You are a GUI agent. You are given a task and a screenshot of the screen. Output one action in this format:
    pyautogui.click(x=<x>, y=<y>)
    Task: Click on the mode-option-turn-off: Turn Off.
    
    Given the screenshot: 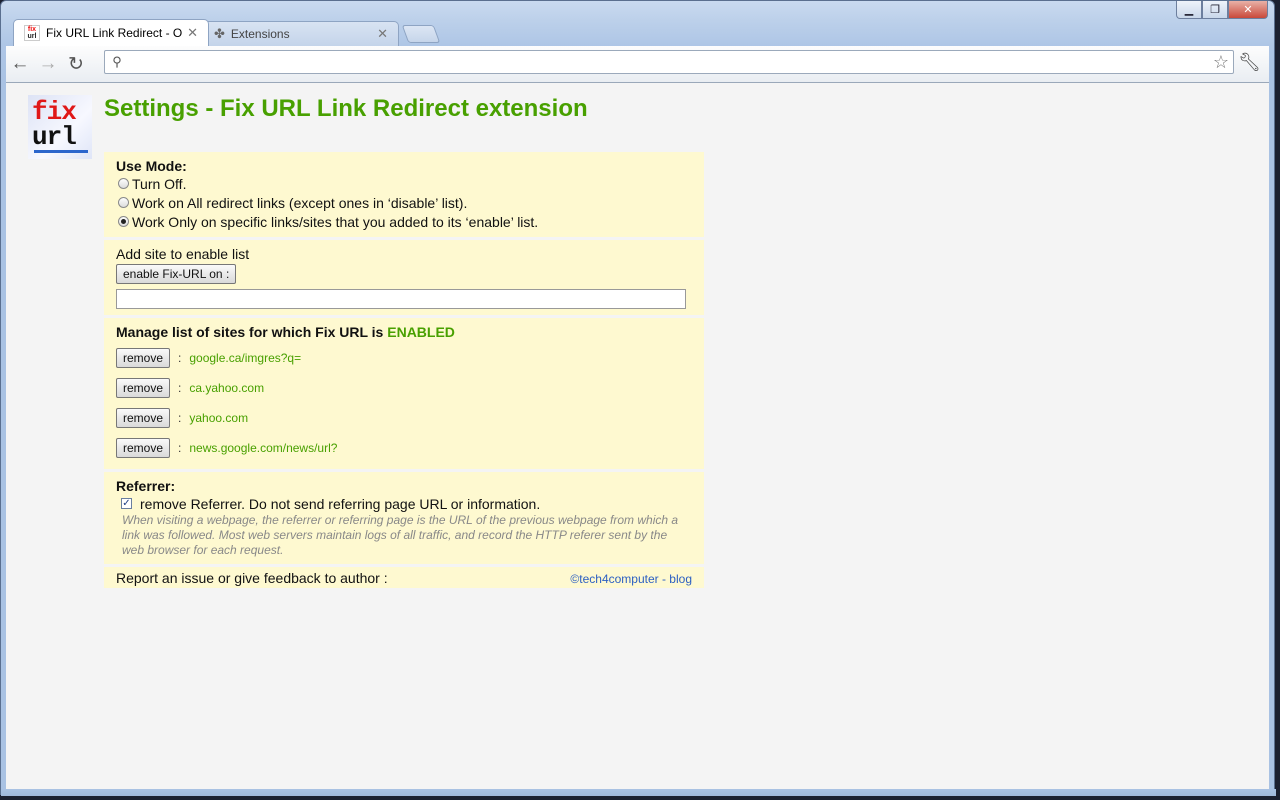 What is the action you would take?
    pyautogui.click(x=404, y=183)
    